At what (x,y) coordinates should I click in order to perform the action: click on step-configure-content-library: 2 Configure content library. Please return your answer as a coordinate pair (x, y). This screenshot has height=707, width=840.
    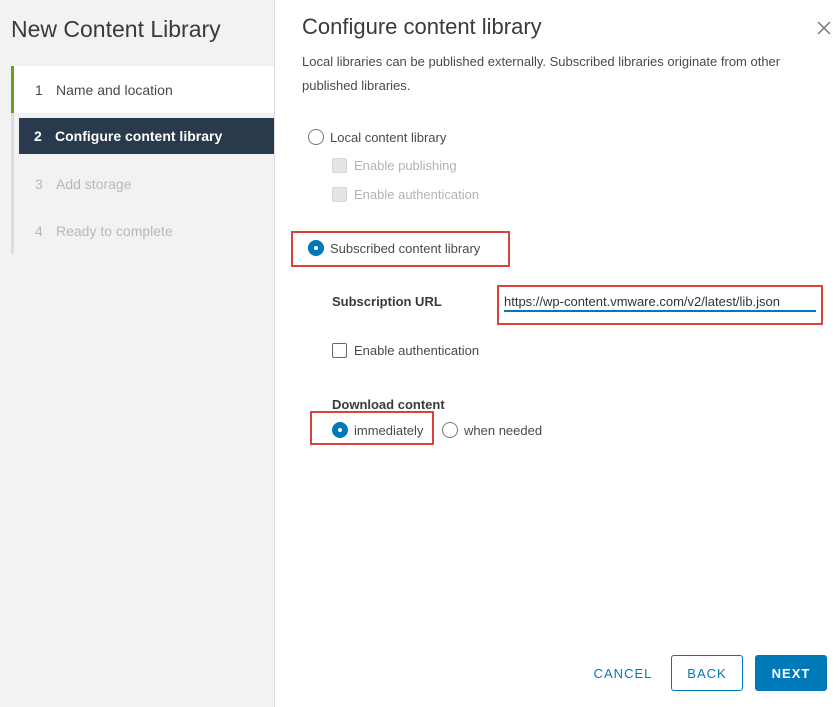
    Looking at the image, I should click on (146, 136).